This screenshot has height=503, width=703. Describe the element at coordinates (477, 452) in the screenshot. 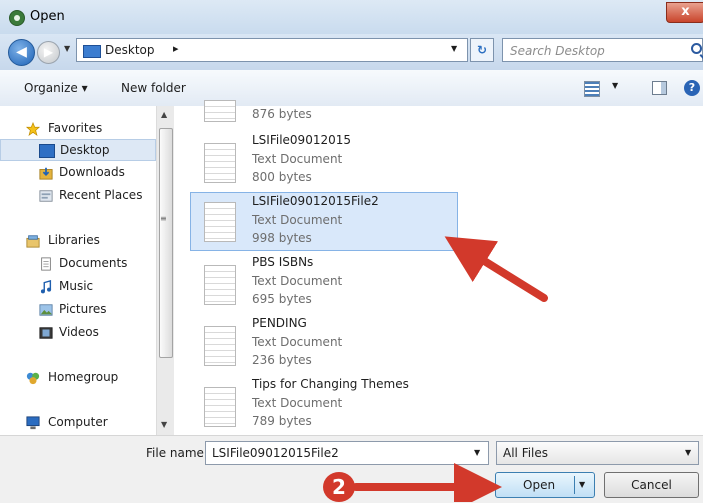

I see `file-name-dropdown-icon: ▼` at that location.